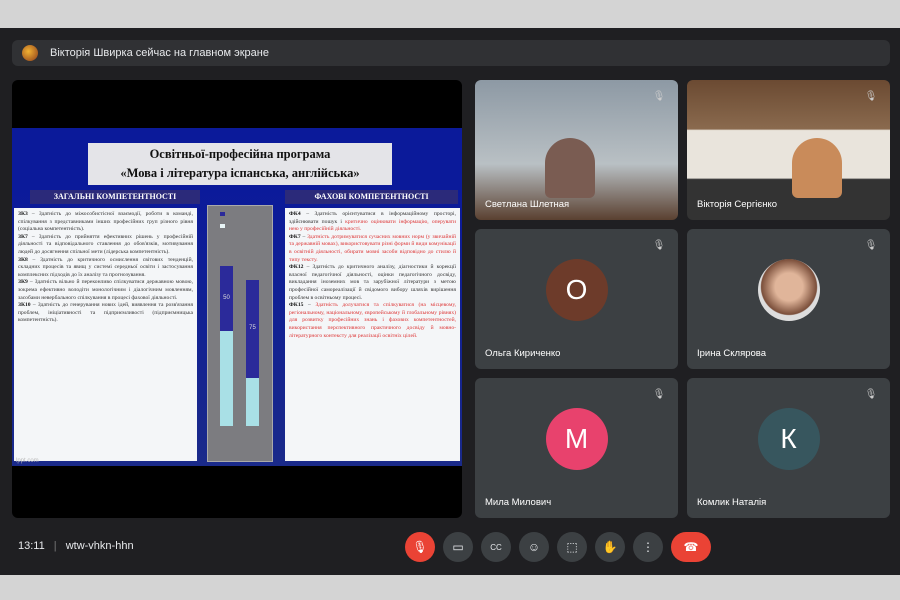 The width and height of the screenshot is (900, 600). I want to click on participant-name: Ірина Склярова, so click(732, 353).